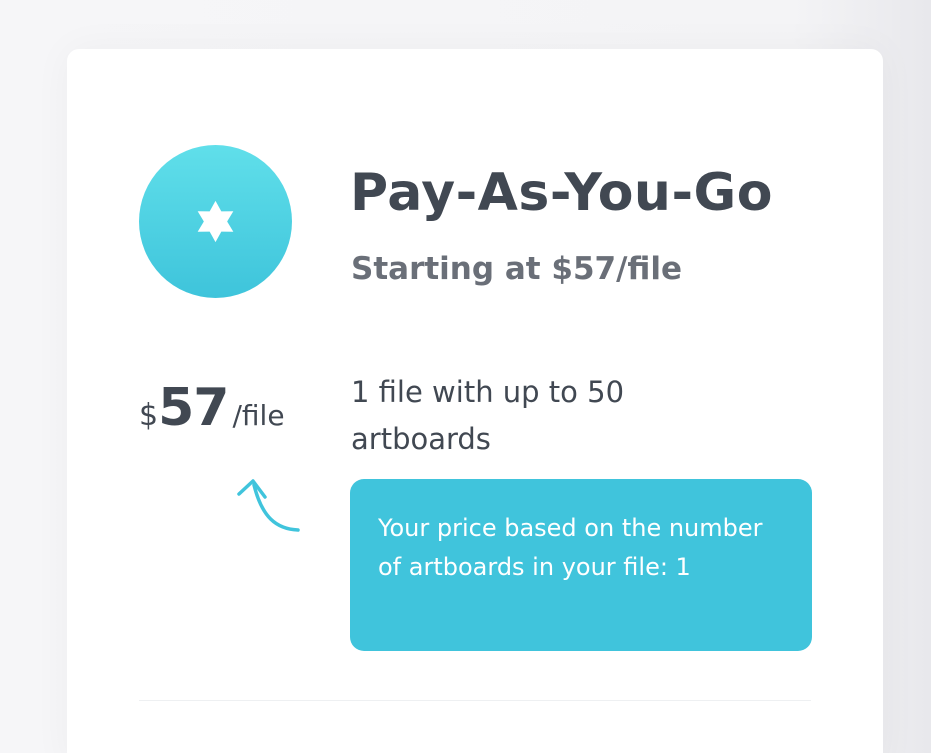 The height and width of the screenshot is (753, 931). I want to click on plan-title: Pay-As-You-Go, so click(561, 193).